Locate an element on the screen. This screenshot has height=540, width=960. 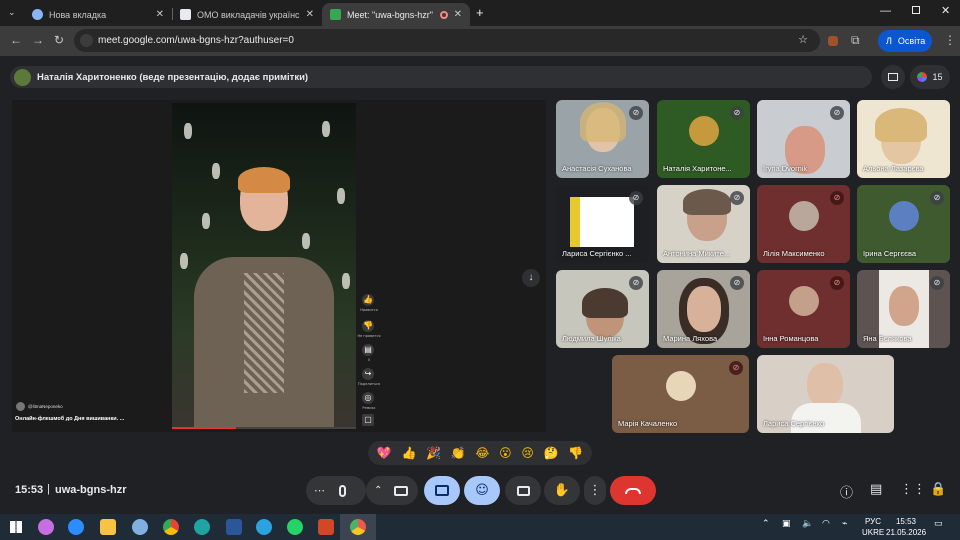
participant-tile: ⊘ Яна Бєлякова is located at coordinates (903, 309).